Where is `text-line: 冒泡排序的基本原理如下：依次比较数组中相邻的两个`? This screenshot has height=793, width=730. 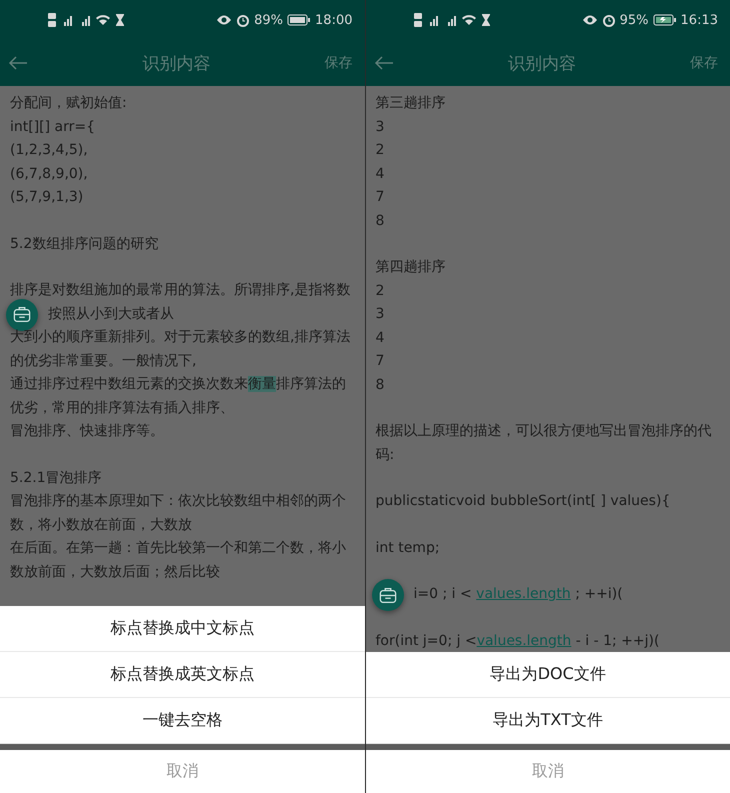
text-line: 冒泡排序的基本原理如下：依次比较数组中相邻的两个 is located at coordinates (178, 501).